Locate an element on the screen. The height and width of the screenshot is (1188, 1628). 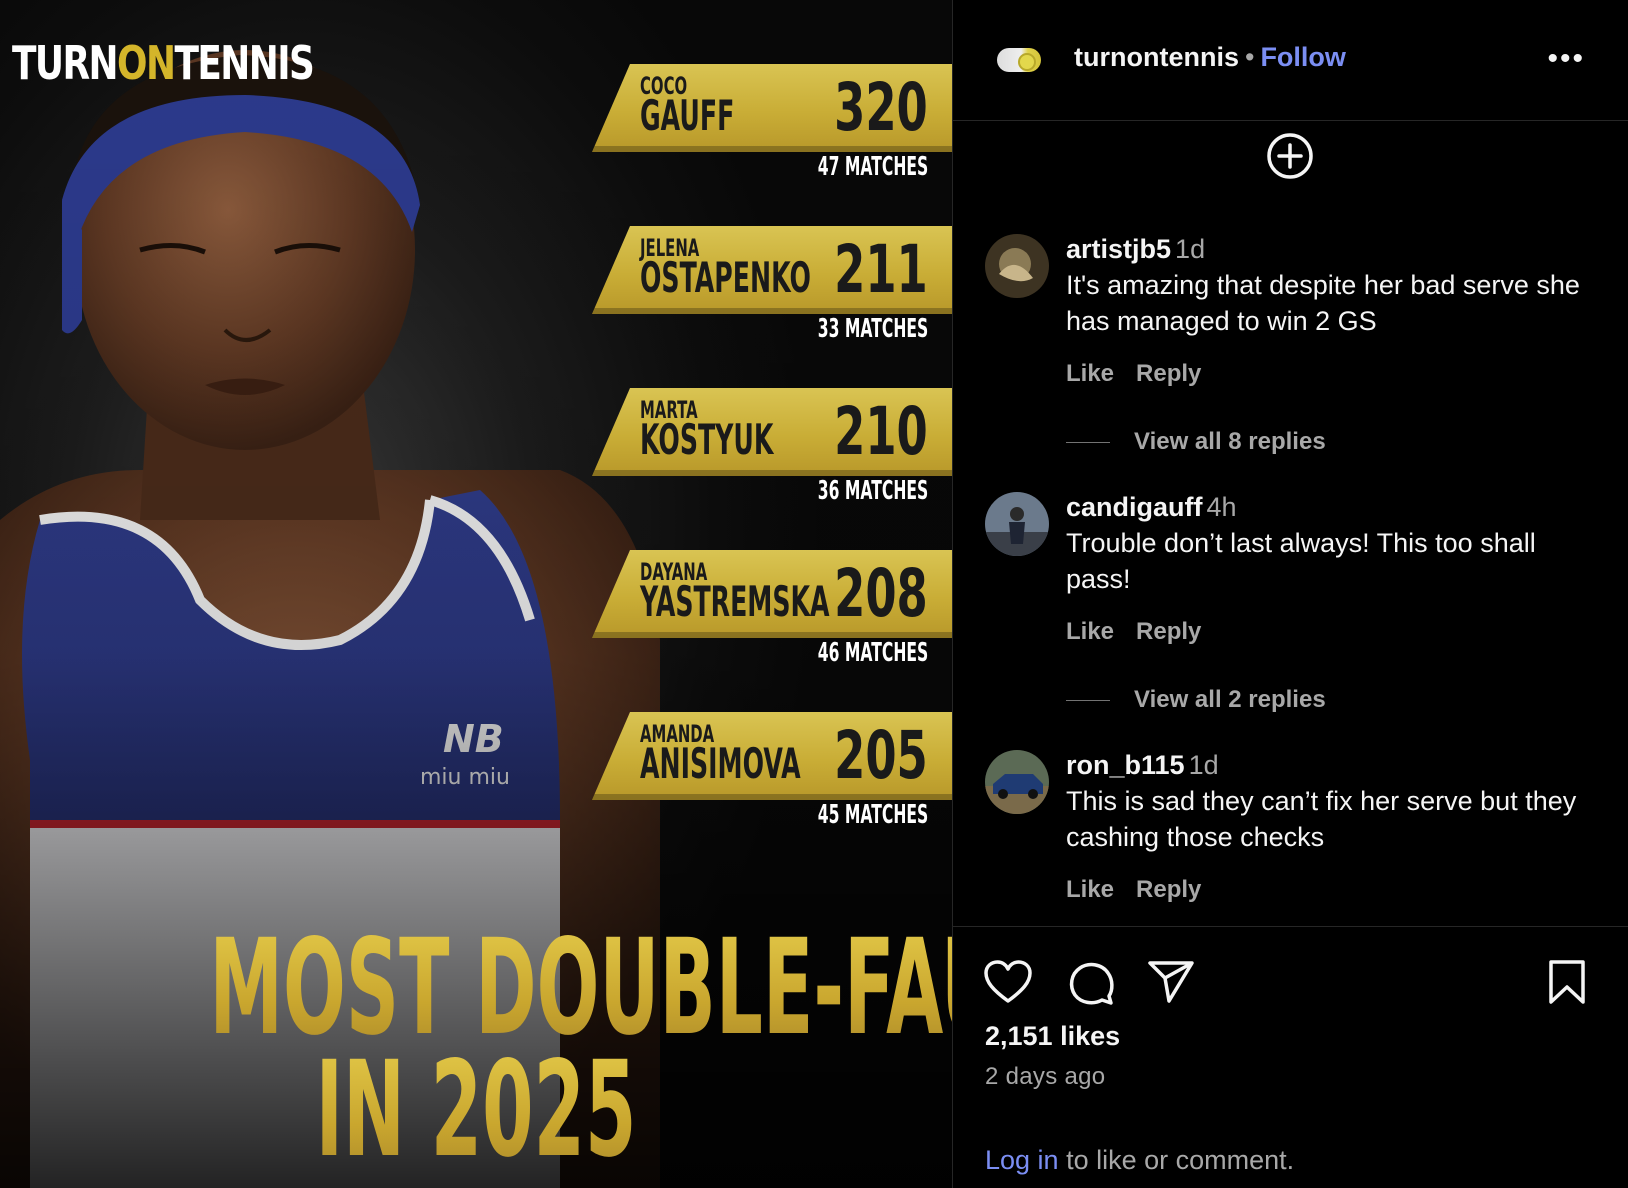
stat-row-yastremska: DAYANA YASTREMSKA 208 46 MATCHES is located at coordinates (772, 609).